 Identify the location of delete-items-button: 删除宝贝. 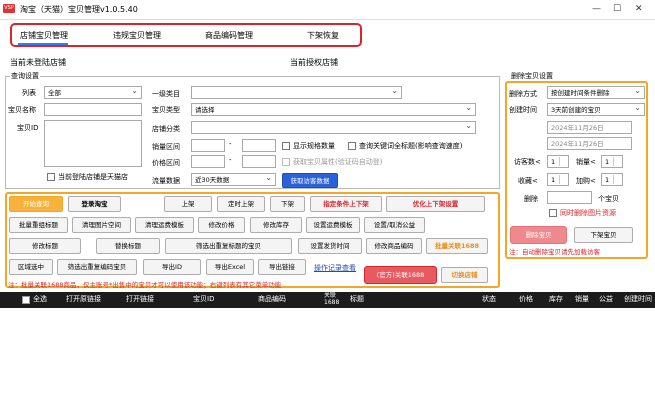
(538, 235).